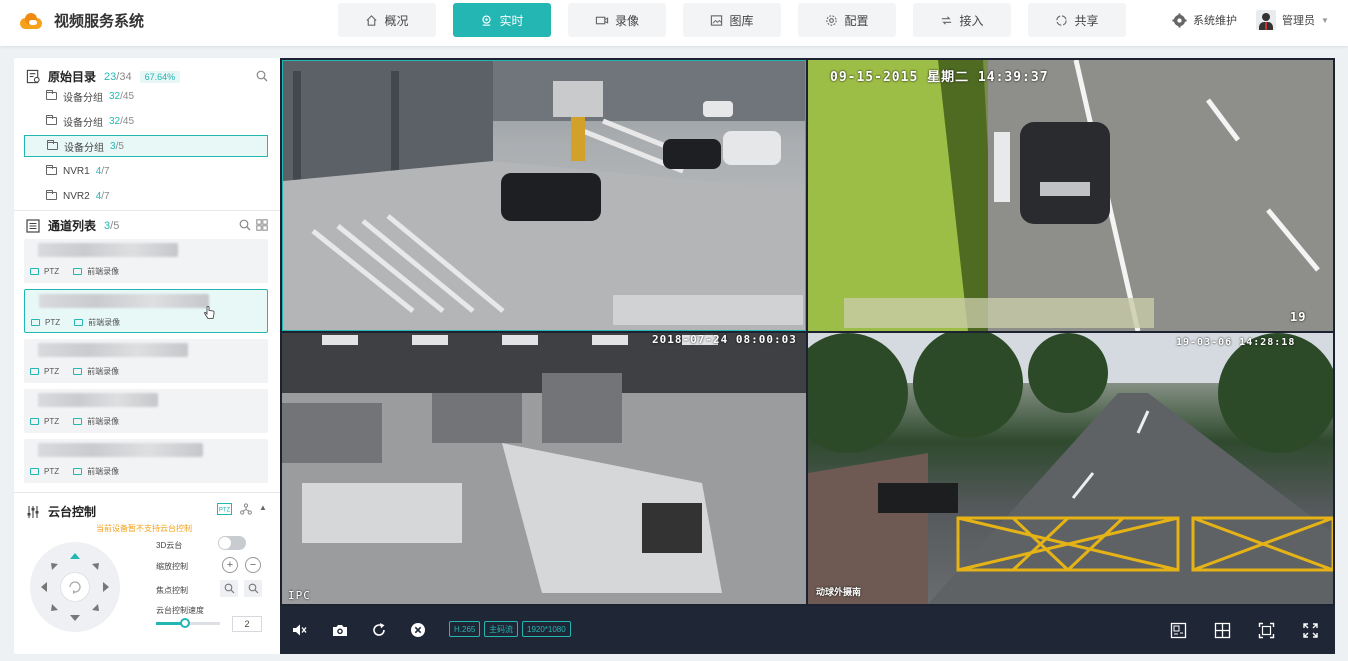  I want to click on nav-label: 图库, so click(741, 20).